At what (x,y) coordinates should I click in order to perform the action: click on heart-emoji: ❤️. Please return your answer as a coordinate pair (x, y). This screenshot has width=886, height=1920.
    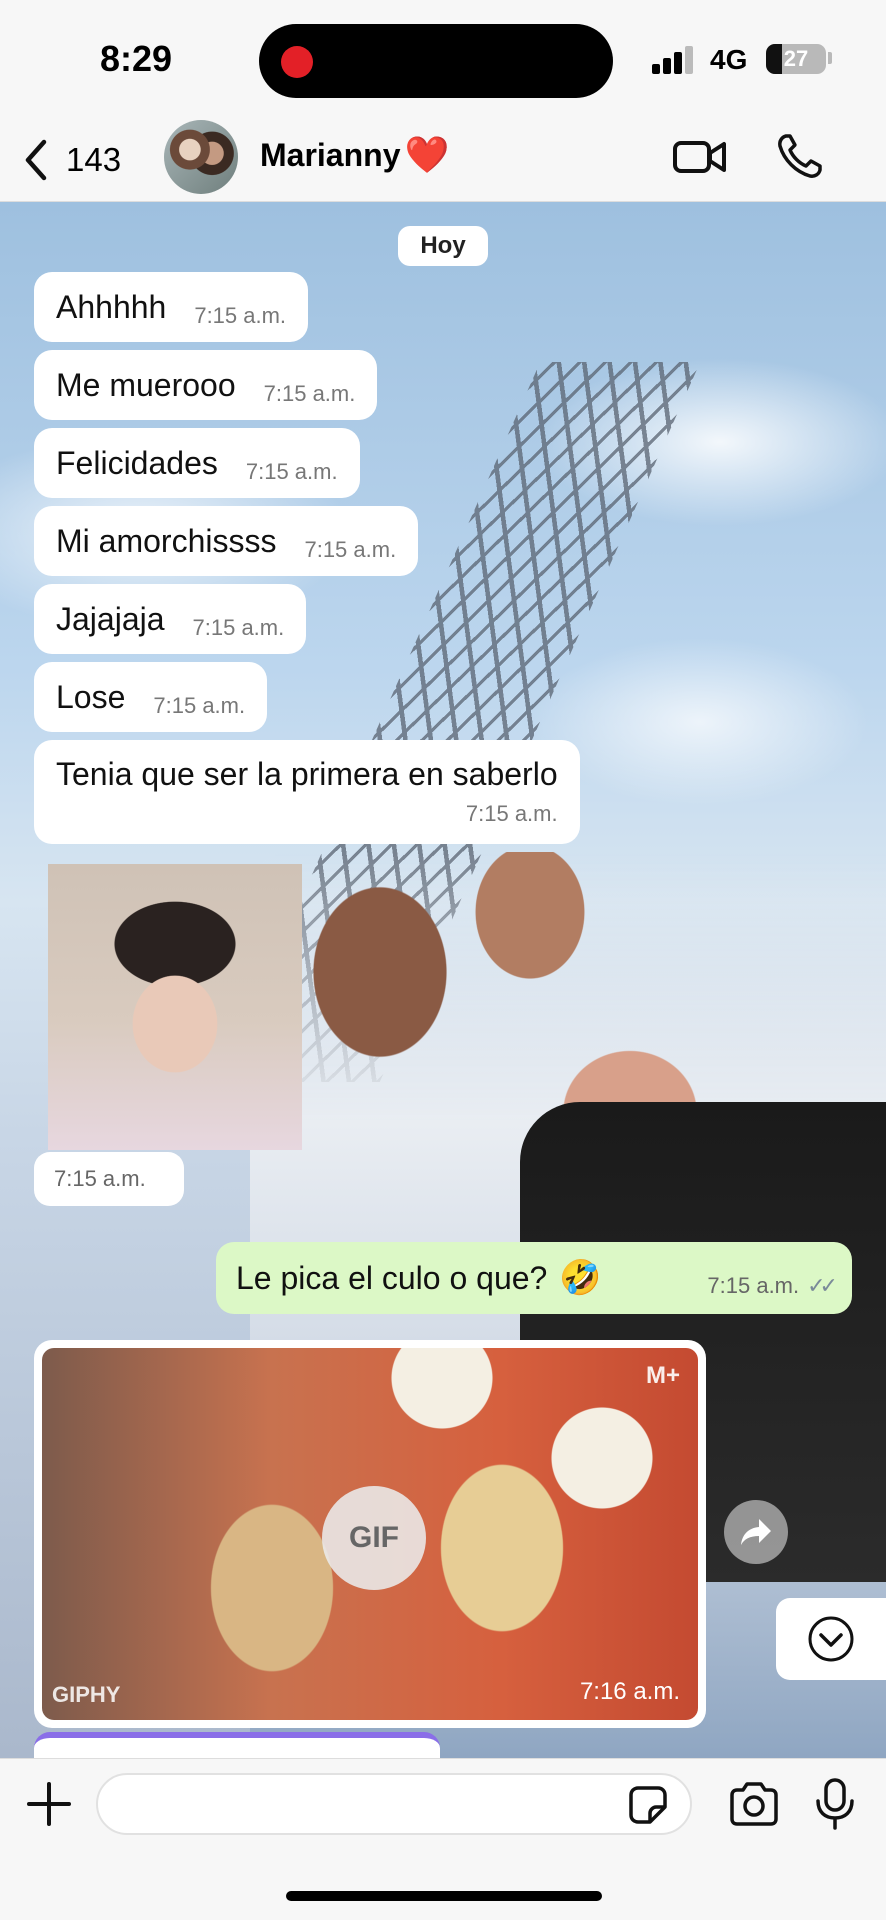
    Looking at the image, I should click on (427, 154).